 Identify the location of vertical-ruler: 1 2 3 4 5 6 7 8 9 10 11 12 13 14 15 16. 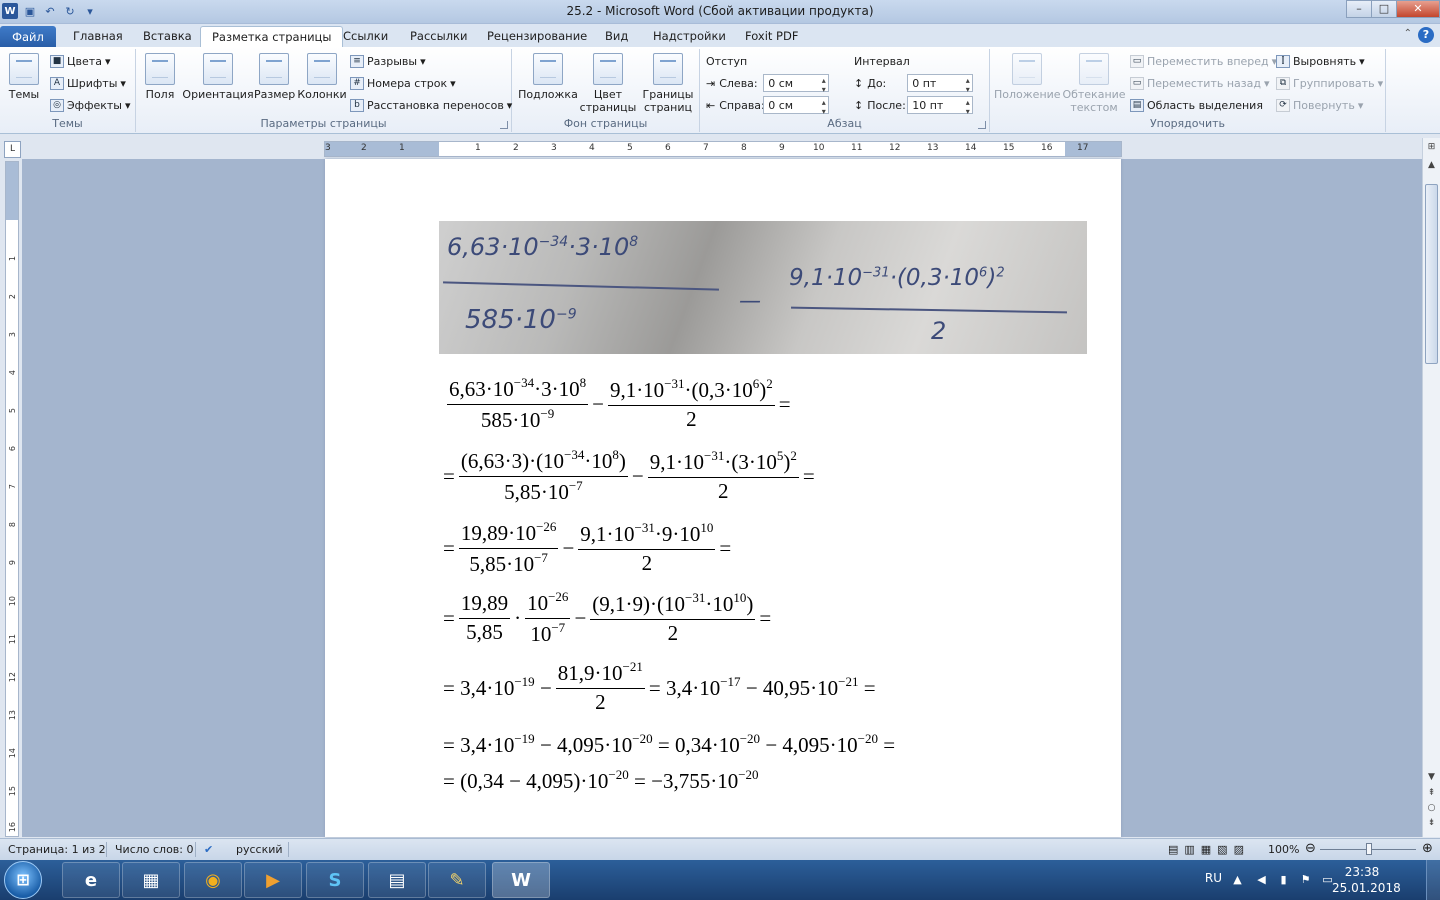
(12, 499).